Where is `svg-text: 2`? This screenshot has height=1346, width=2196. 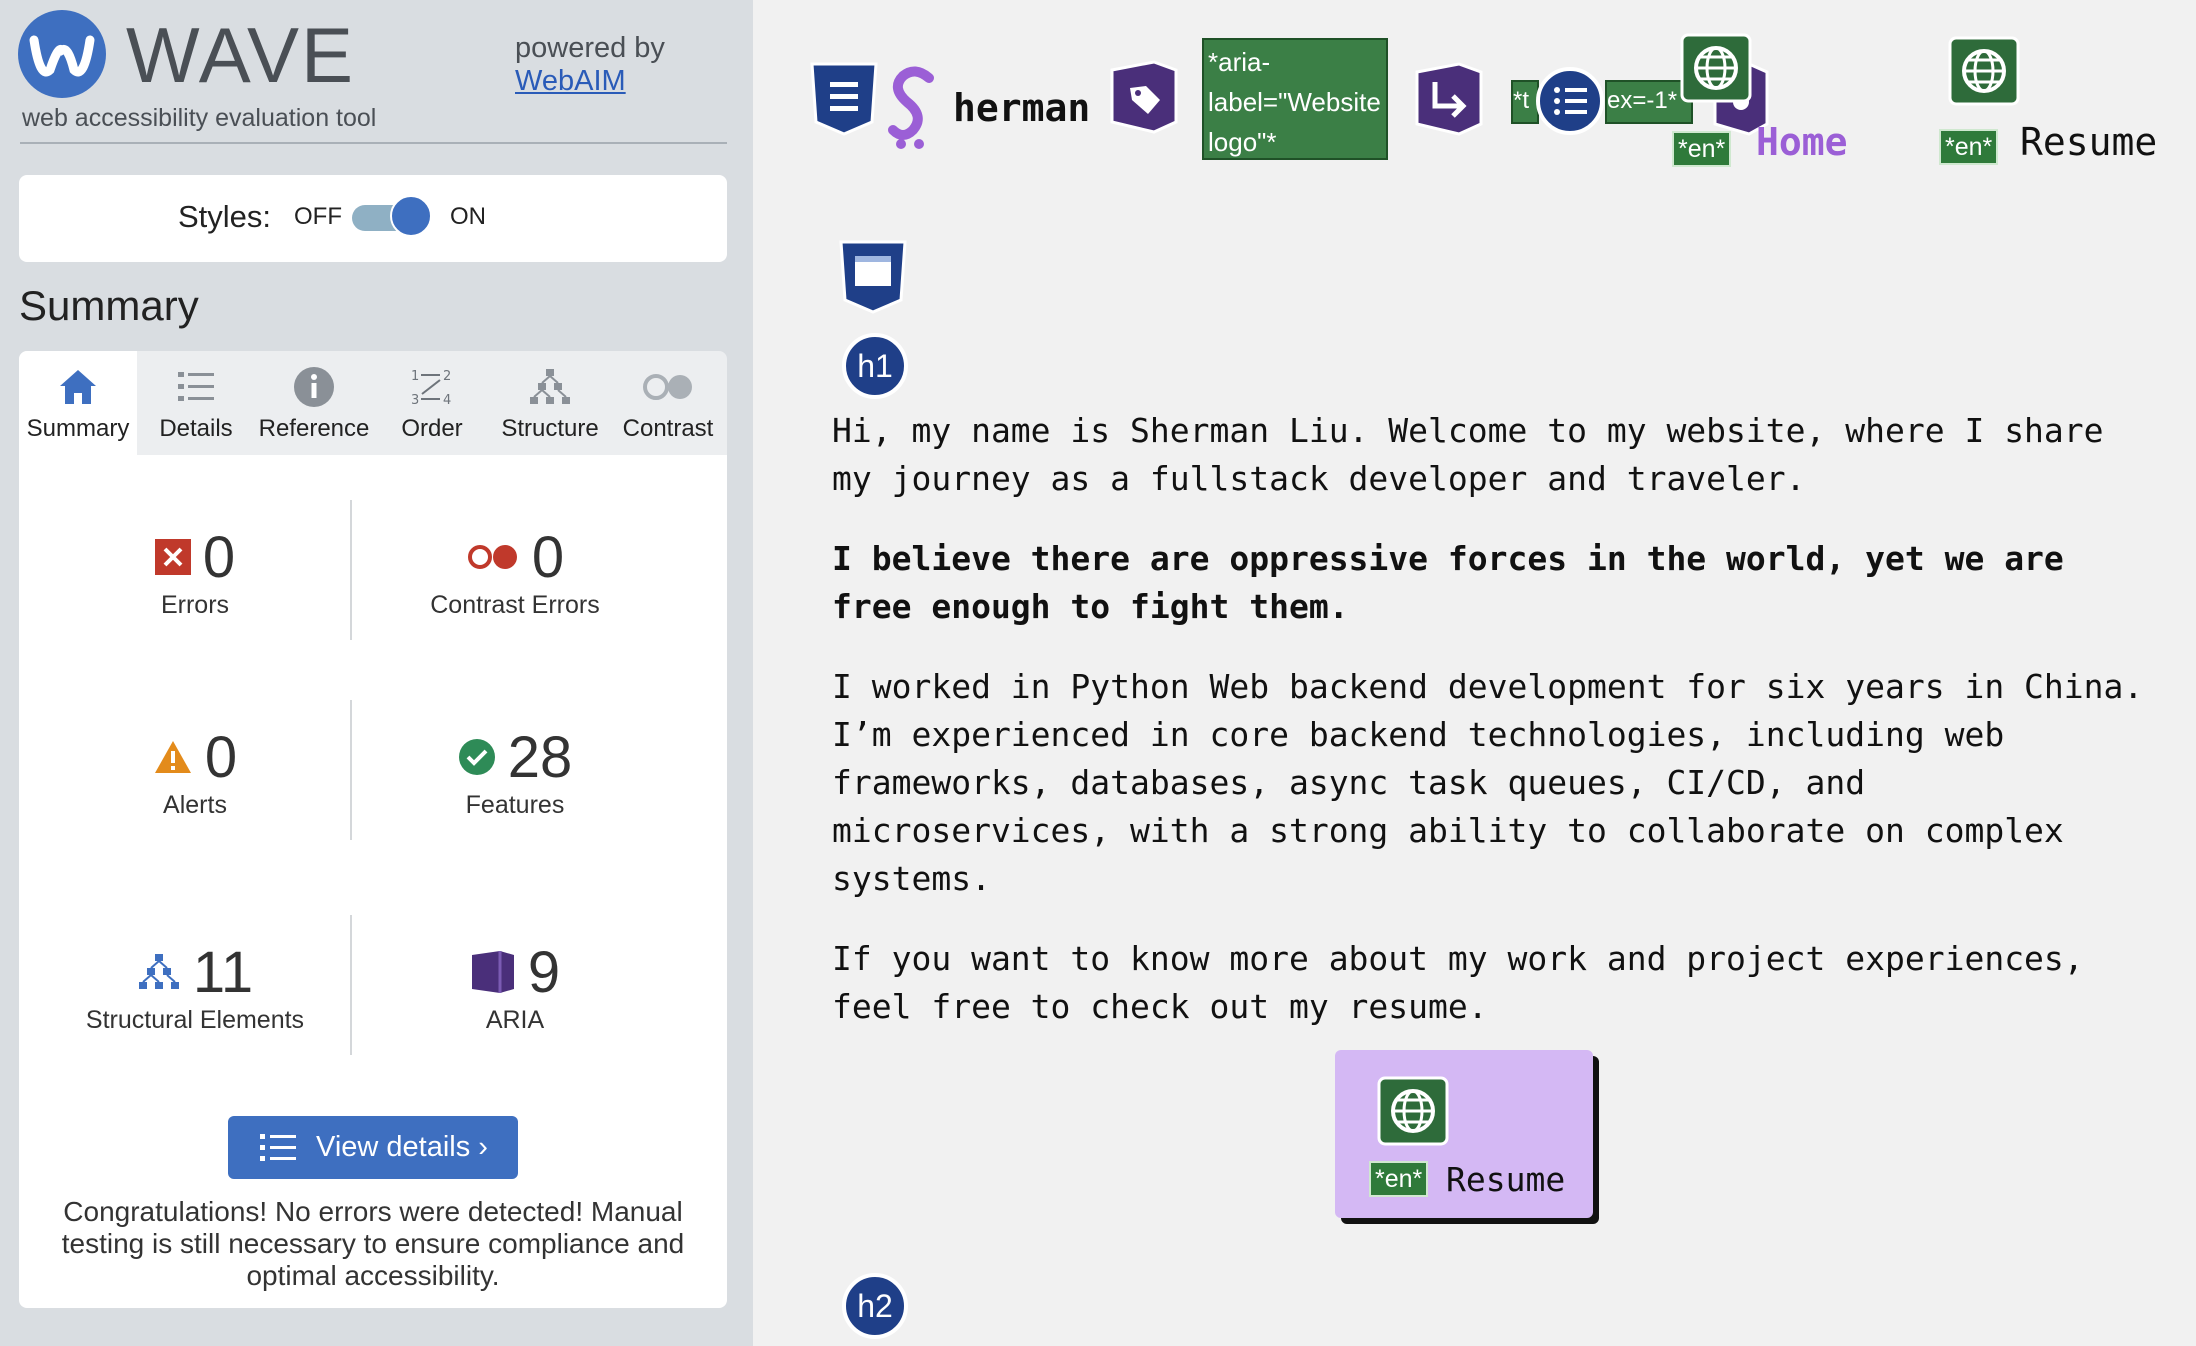 svg-text: 2 is located at coordinates (447, 376).